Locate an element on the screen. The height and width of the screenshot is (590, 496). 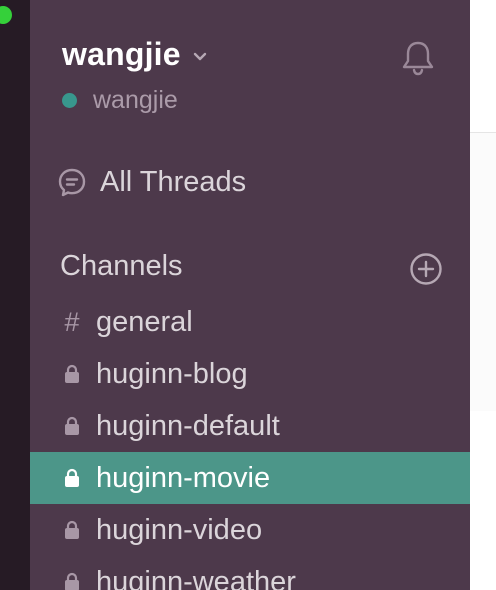
team-menu-button: wangjie is located at coordinates (134, 54).